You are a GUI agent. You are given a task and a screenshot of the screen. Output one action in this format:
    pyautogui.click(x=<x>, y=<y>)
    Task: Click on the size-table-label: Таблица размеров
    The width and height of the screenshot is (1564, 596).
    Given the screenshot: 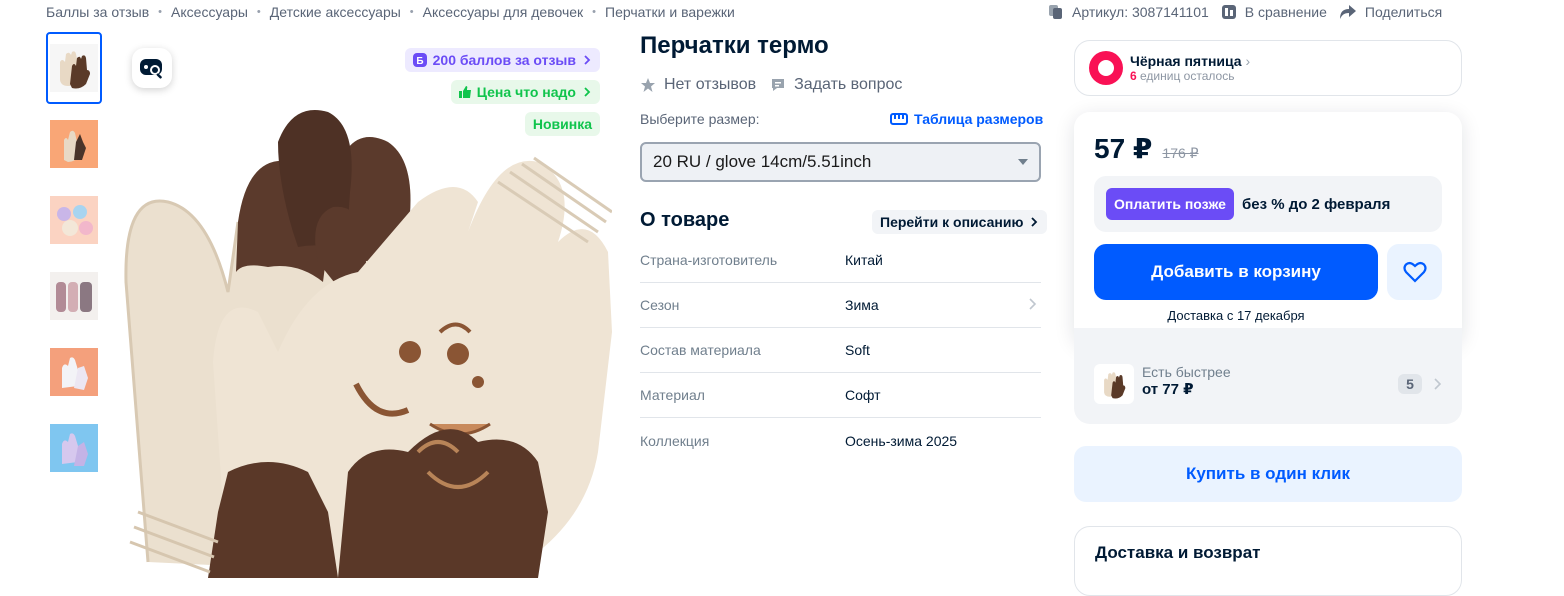 What is the action you would take?
    pyautogui.click(x=979, y=119)
    